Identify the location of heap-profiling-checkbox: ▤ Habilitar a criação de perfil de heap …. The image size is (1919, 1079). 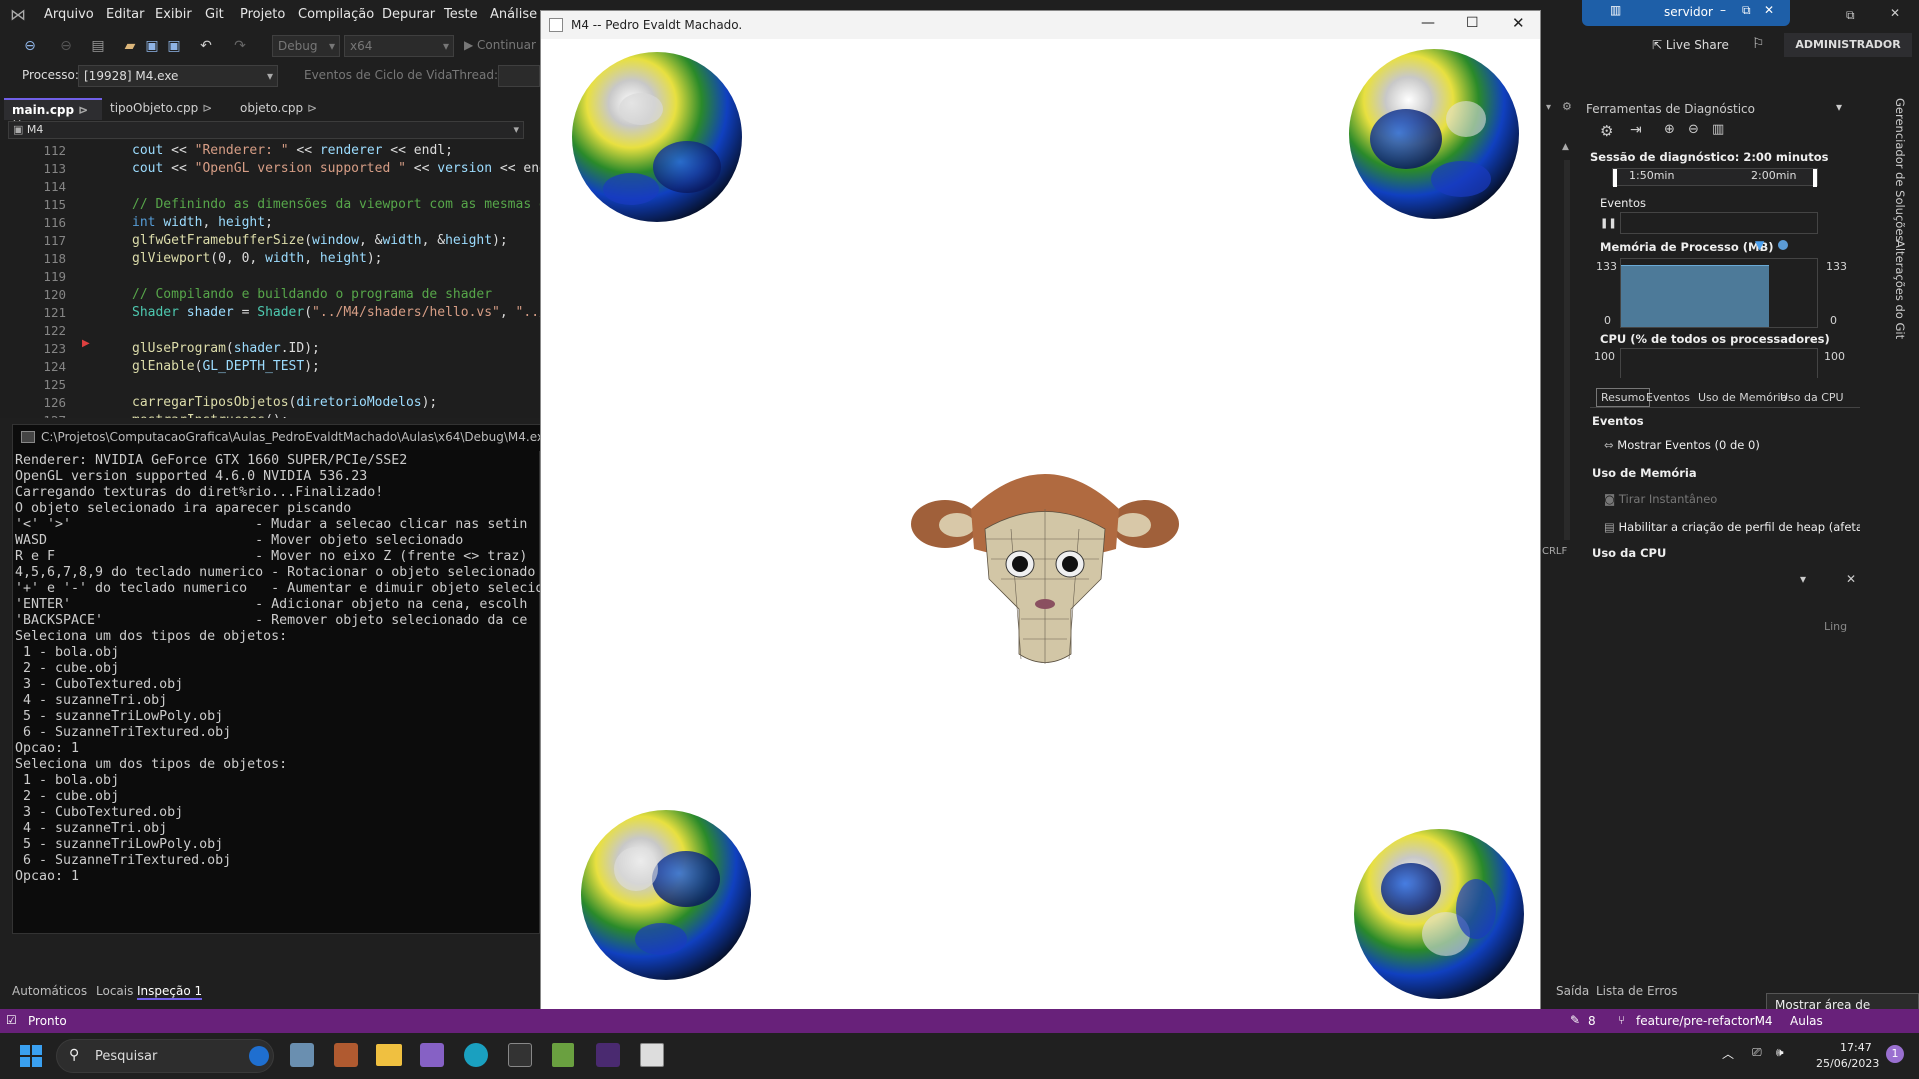
(1732, 527).